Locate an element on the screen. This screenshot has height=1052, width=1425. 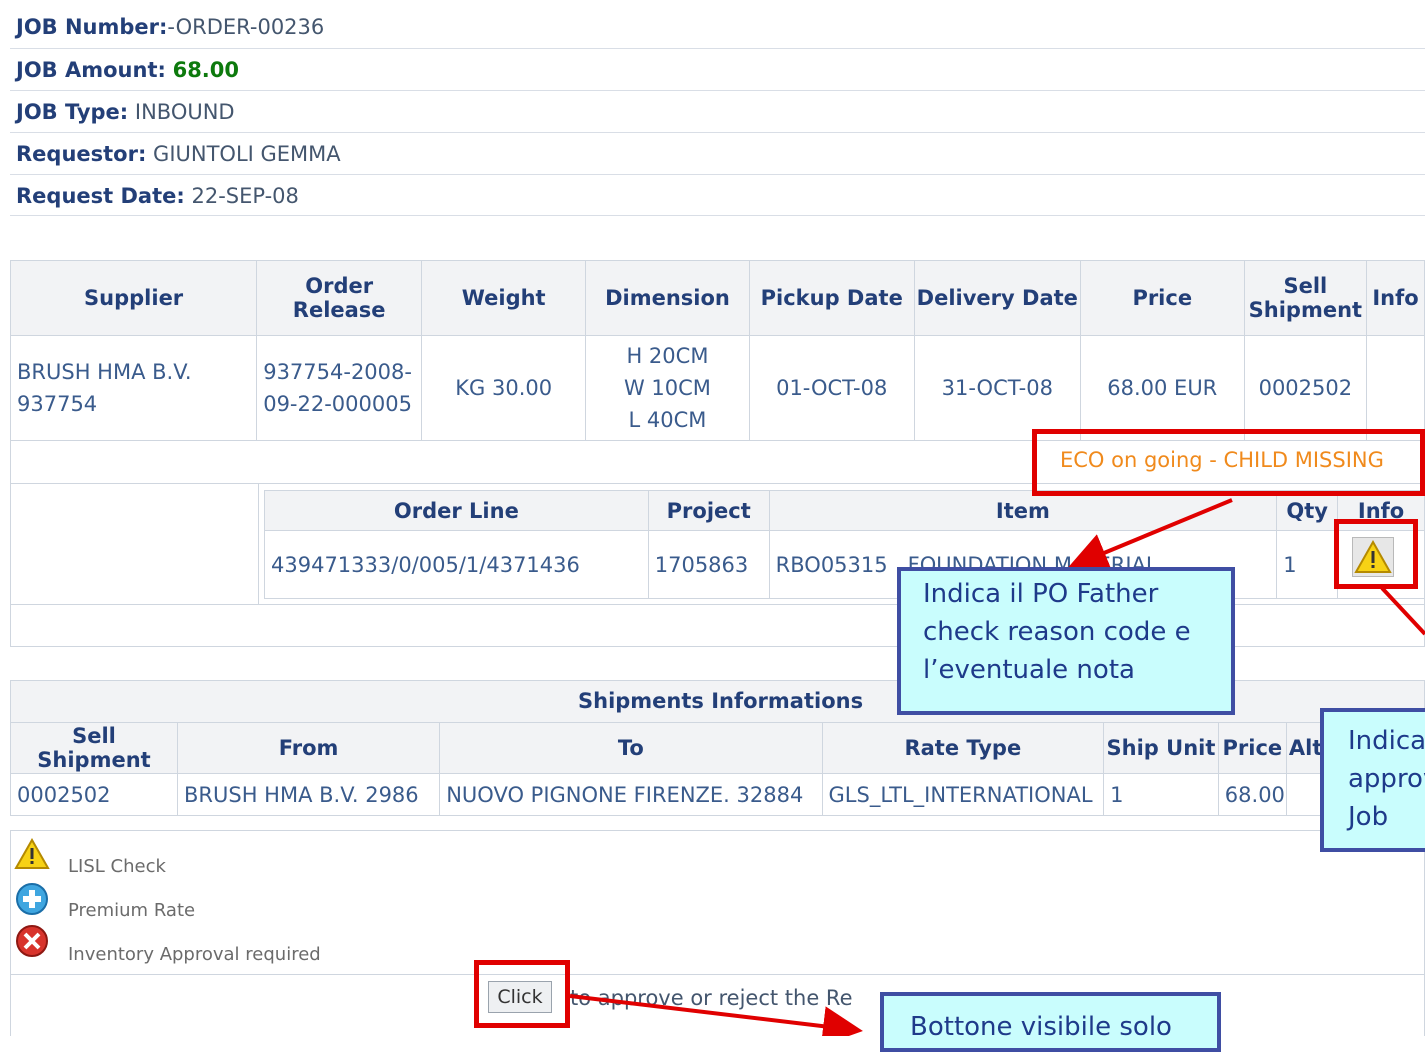
job-amount-value: 68.00 is located at coordinates (206, 70).